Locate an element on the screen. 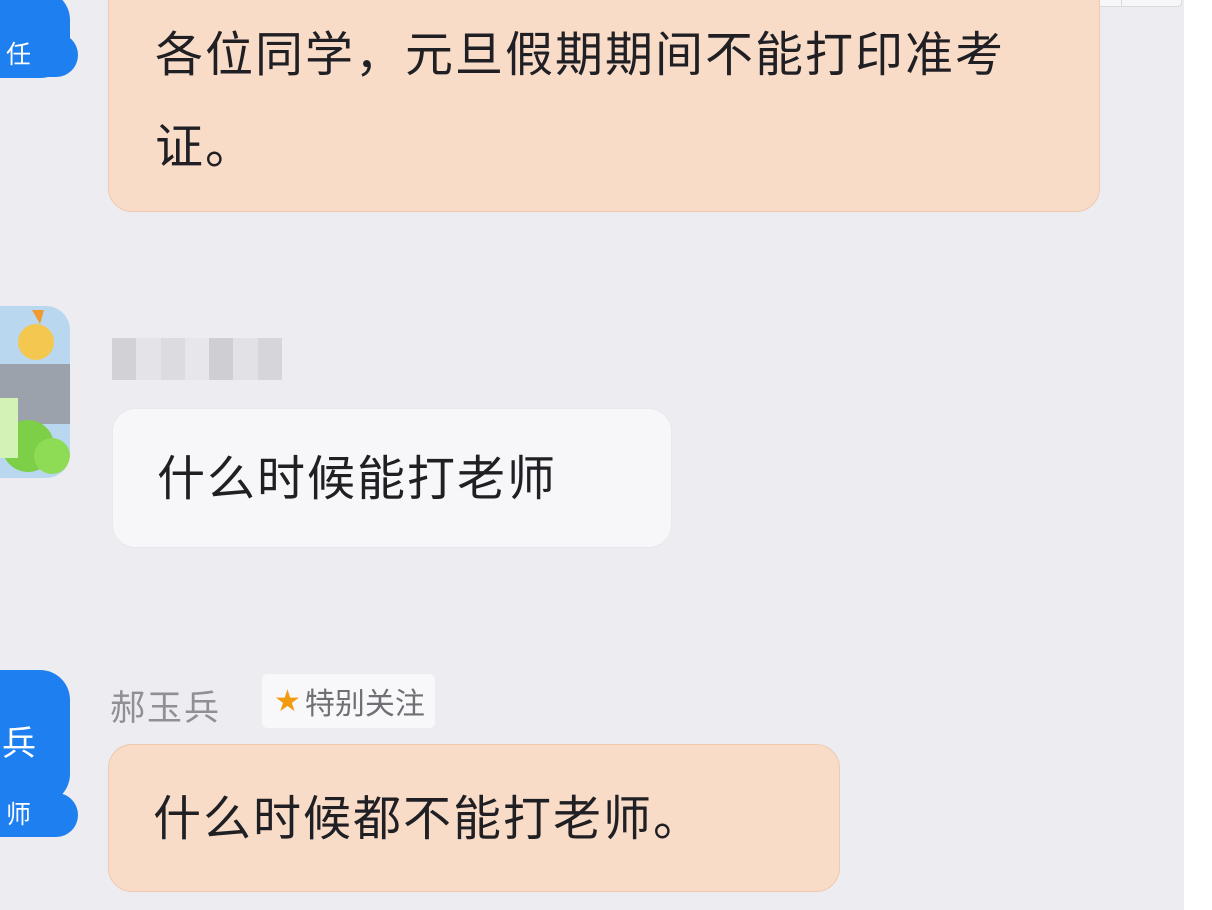 This screenshot has width=1212, height=910. message-bubble: 什么时候能打老师 is located at coordinates (392, 478).